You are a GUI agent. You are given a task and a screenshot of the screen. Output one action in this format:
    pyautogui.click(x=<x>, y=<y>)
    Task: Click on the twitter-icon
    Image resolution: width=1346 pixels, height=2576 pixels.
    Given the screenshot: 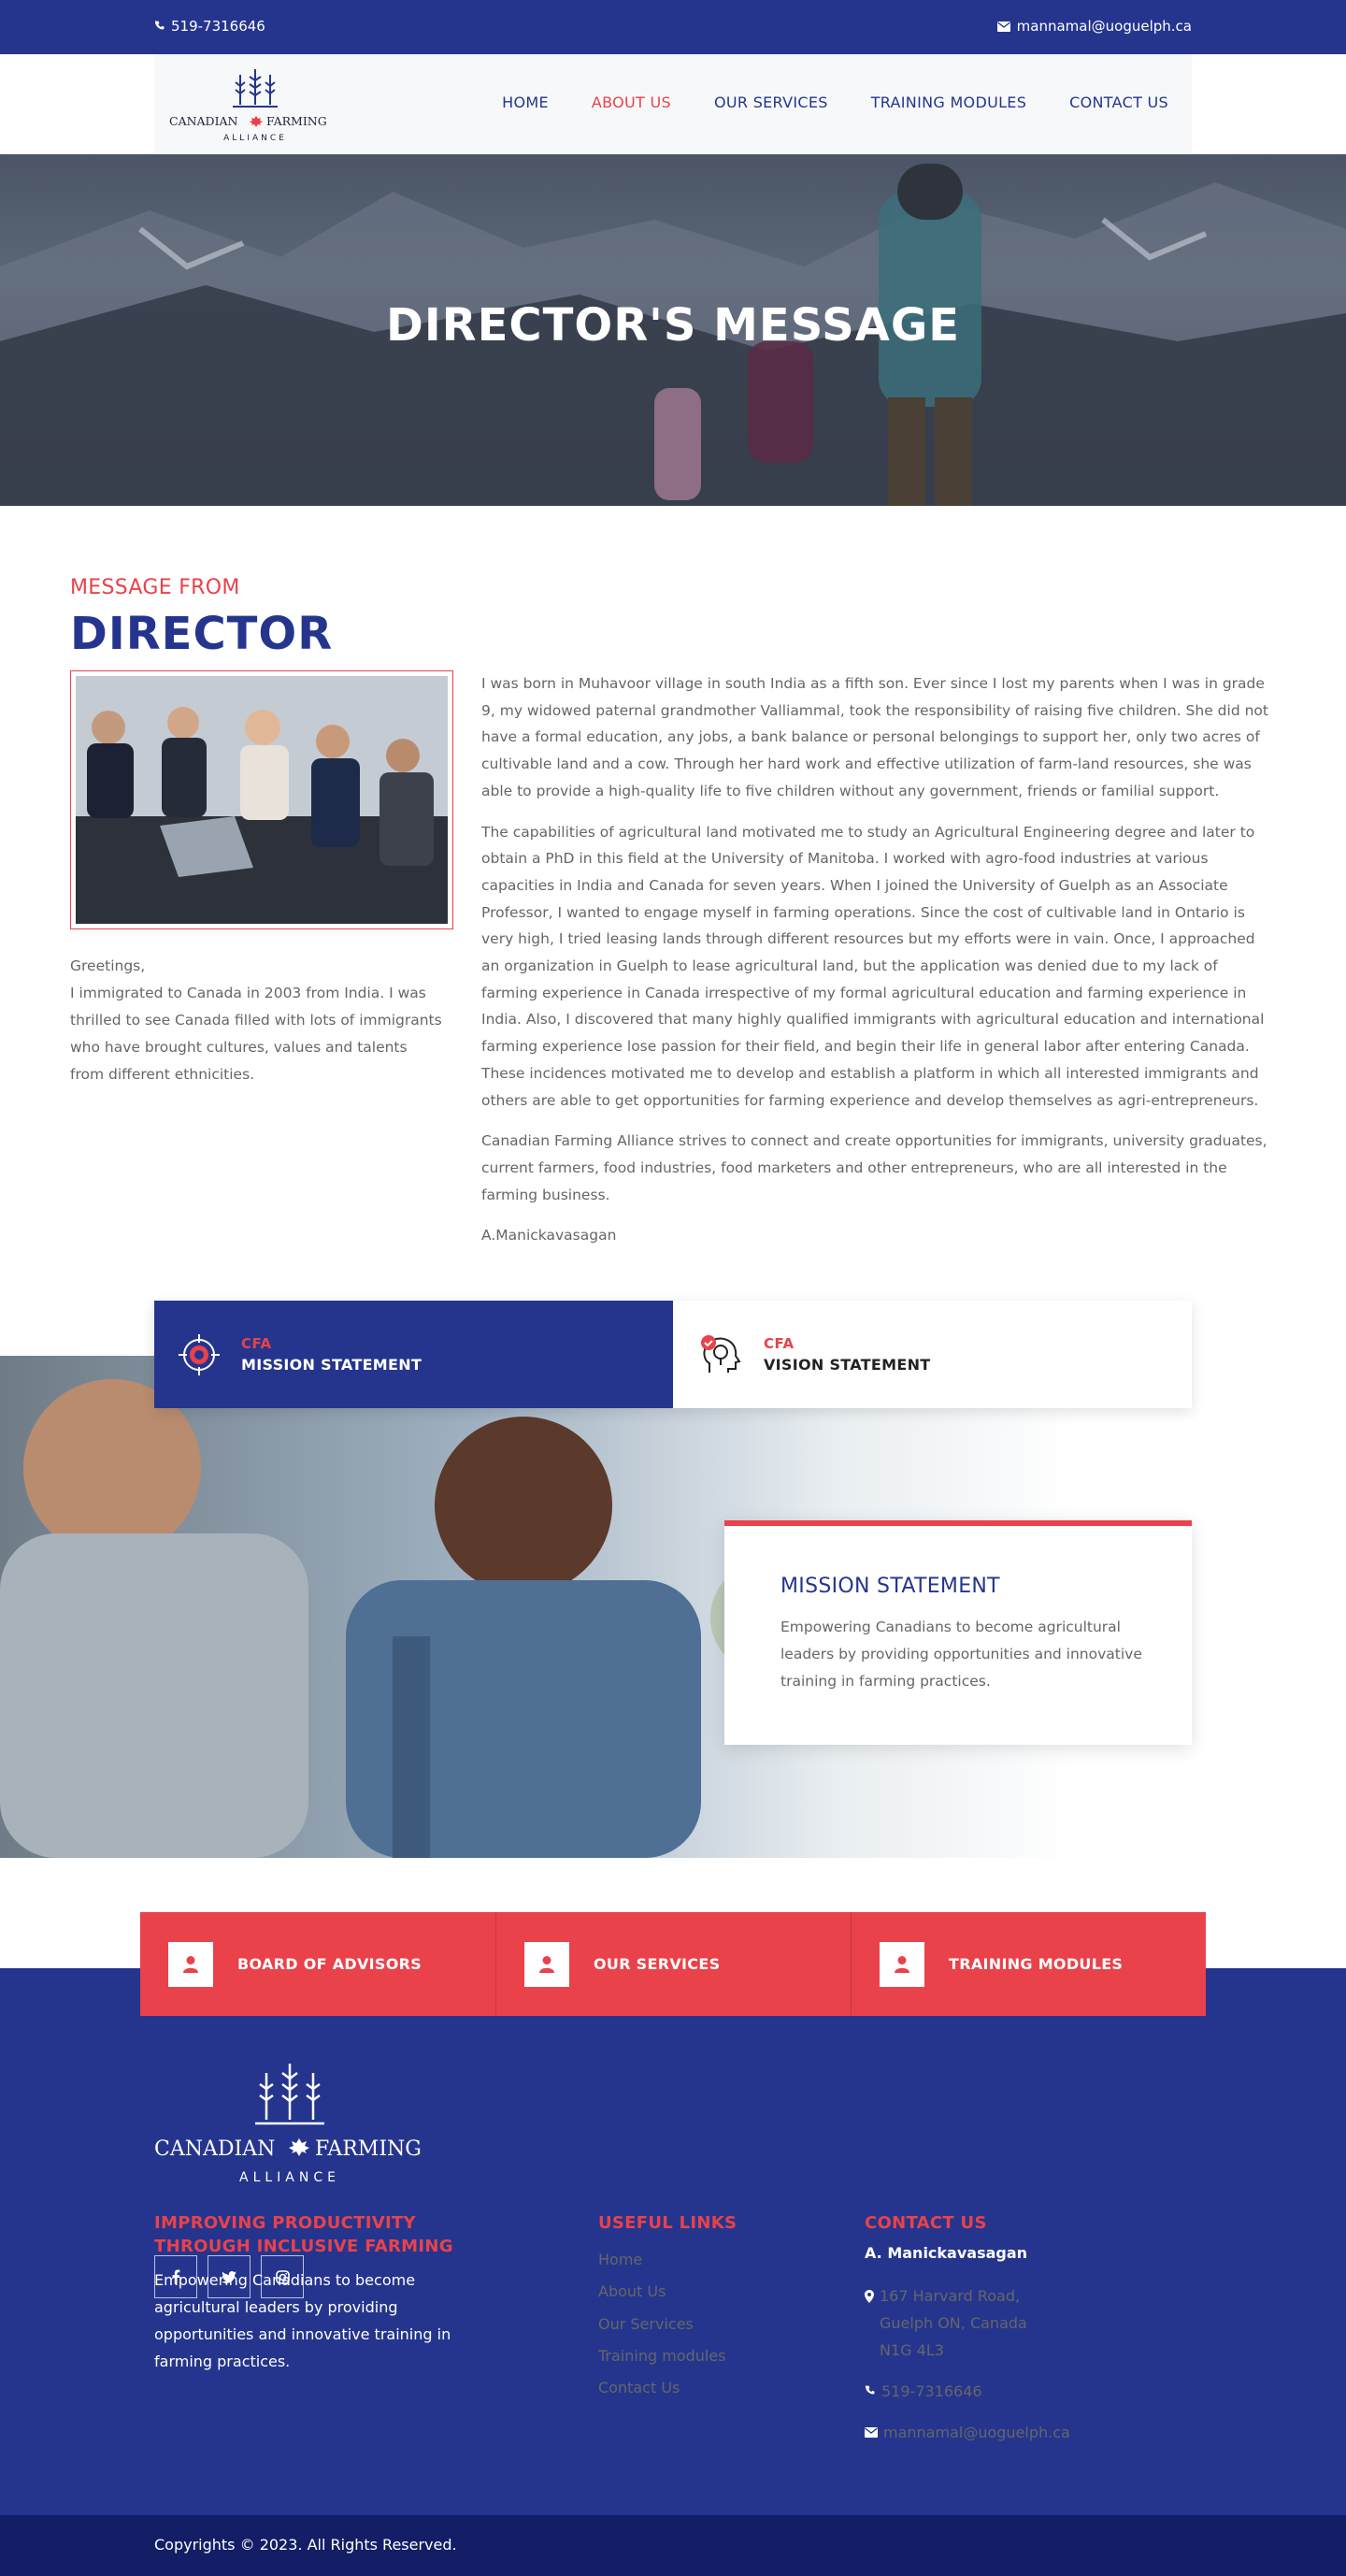 What is the action you would take?
    pyautogui.click(x=229, y=2277)
    